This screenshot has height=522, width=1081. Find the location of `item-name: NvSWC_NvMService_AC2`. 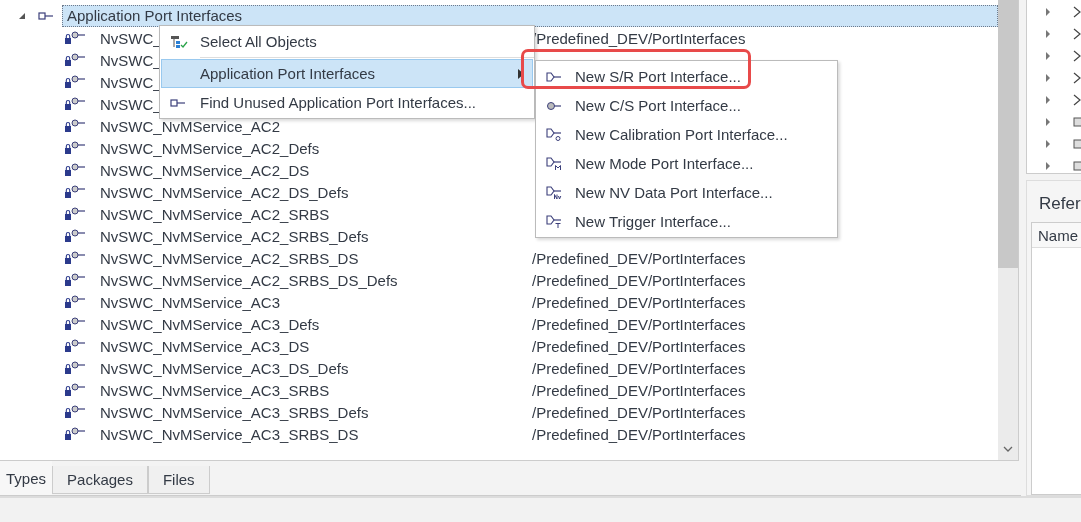

item-name: NvSWC_NvMService_AC2 is located at coordinates (316, 126).